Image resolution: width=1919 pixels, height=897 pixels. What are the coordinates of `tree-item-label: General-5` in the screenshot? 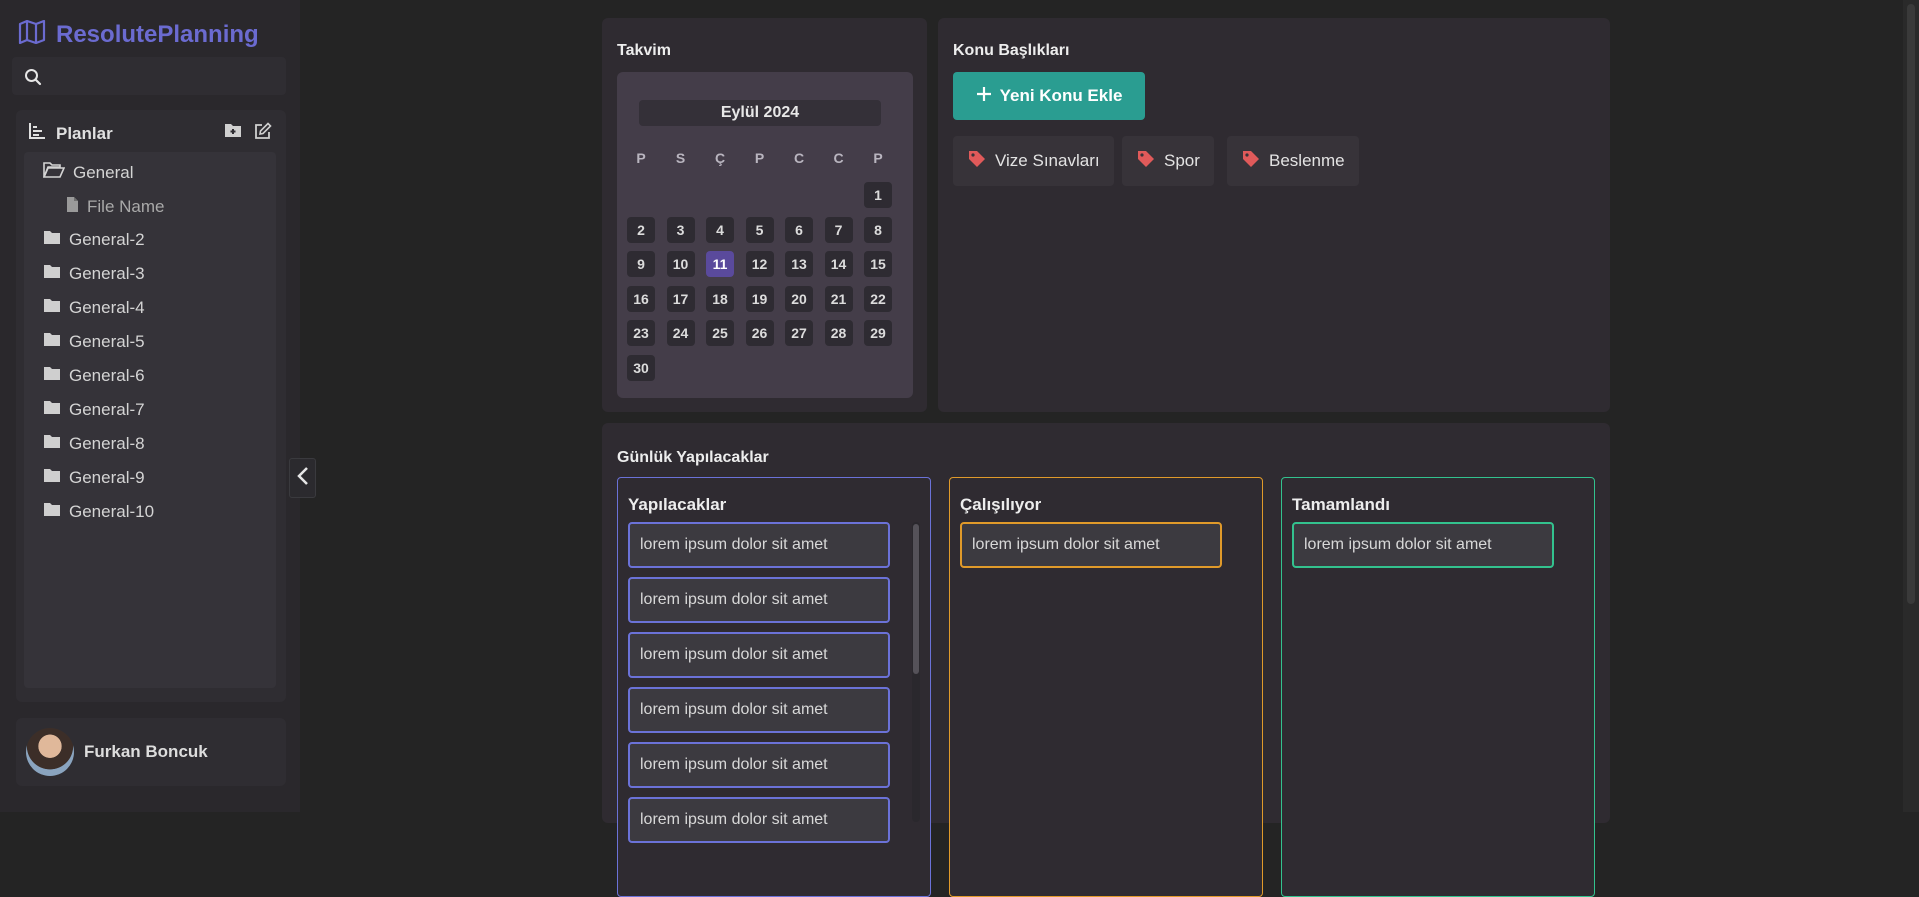 It's located at (107, 341).